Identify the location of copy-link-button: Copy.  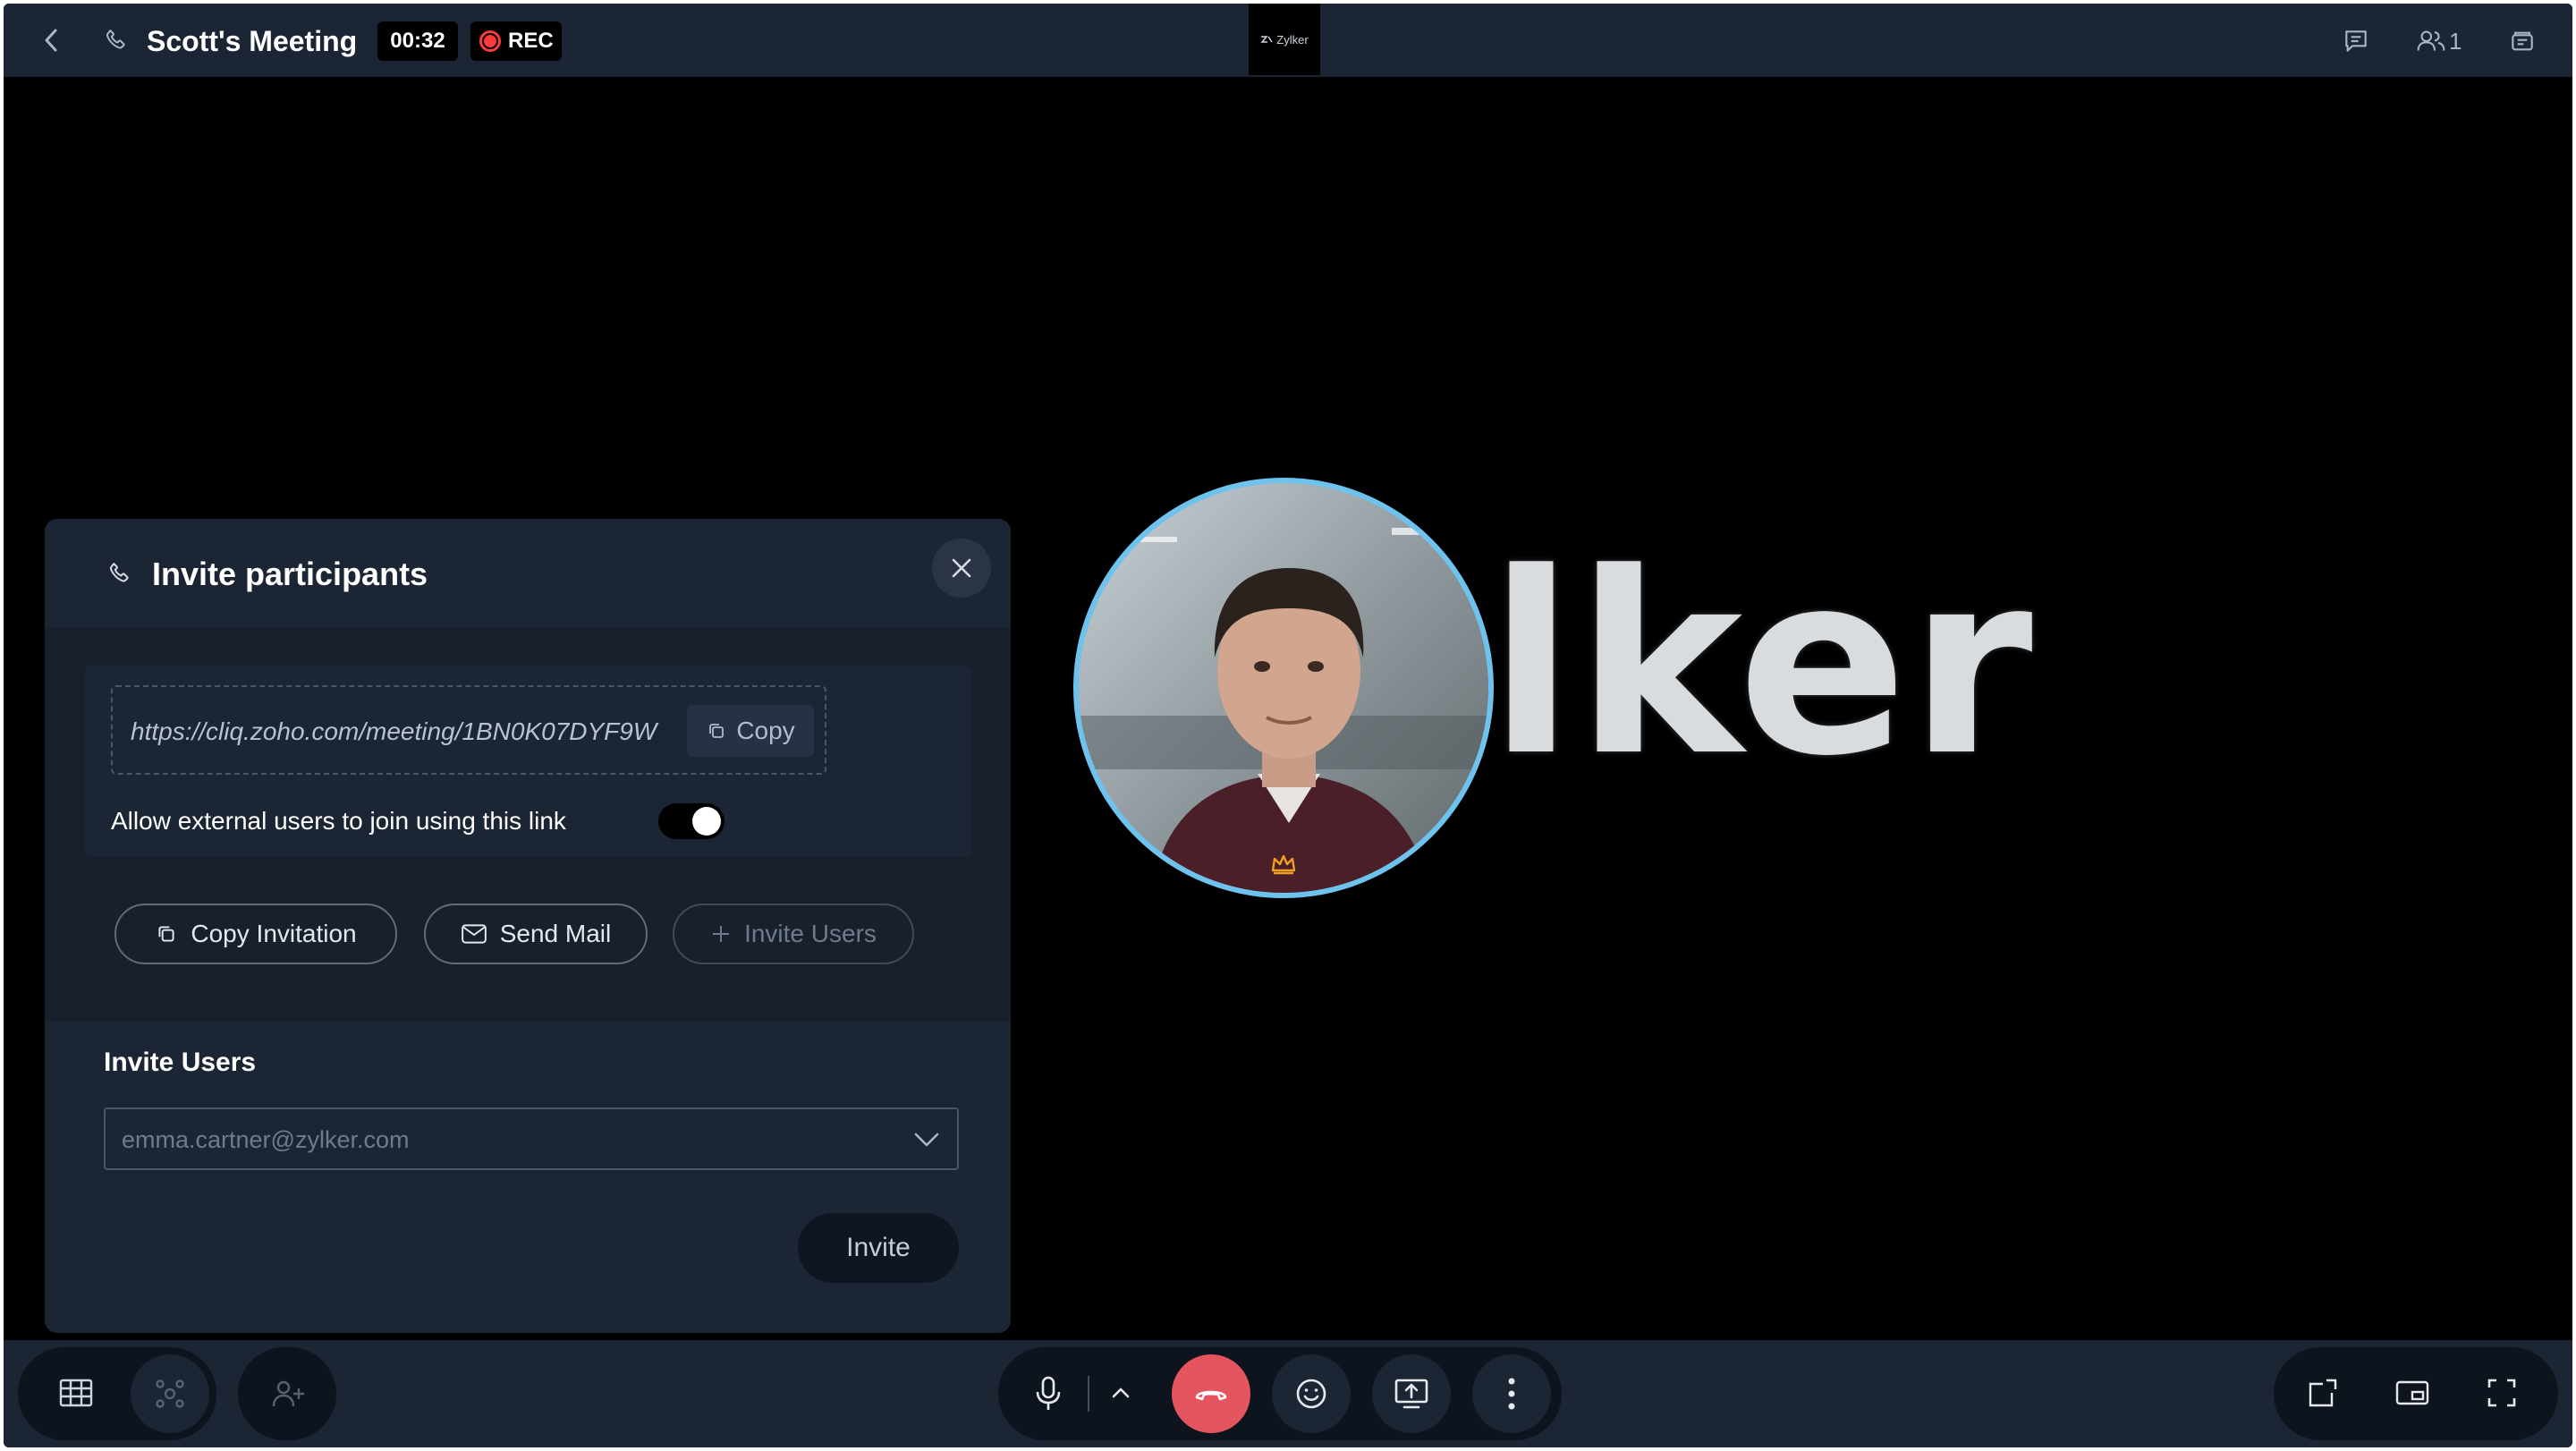
(750, 731).